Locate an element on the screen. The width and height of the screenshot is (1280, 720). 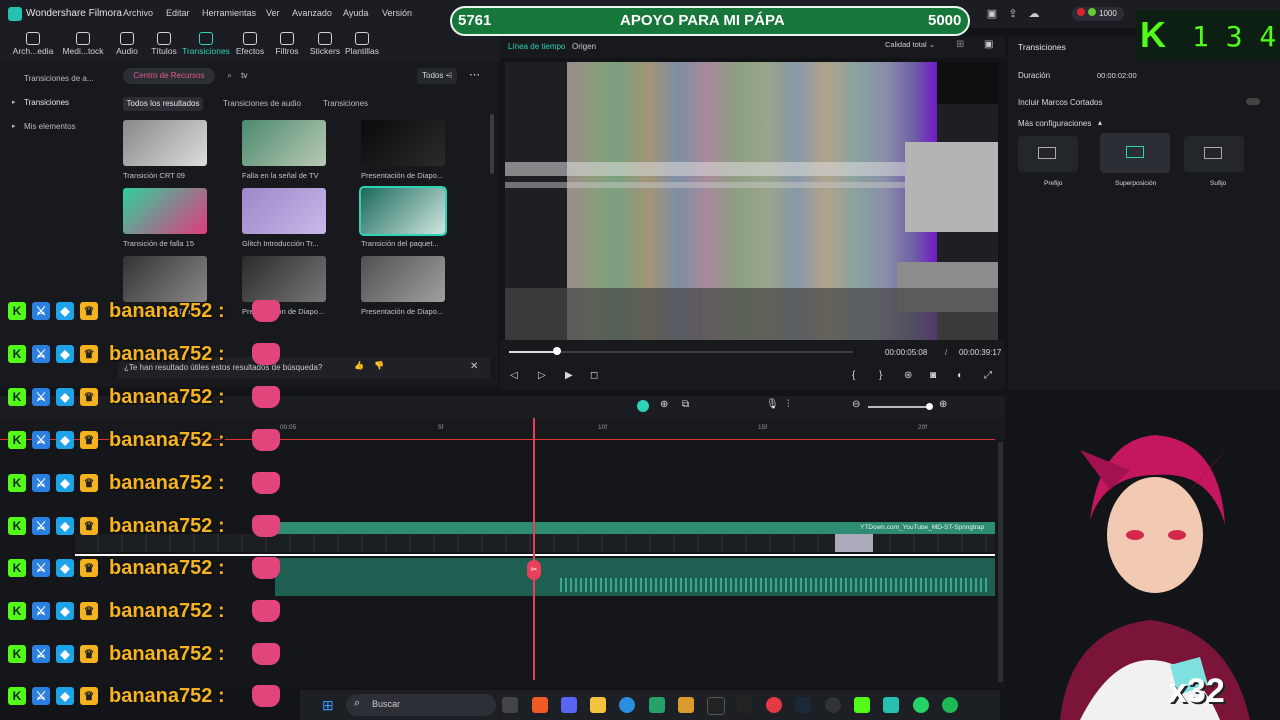
menu-version: Versión is located at coordinates (397, 13).